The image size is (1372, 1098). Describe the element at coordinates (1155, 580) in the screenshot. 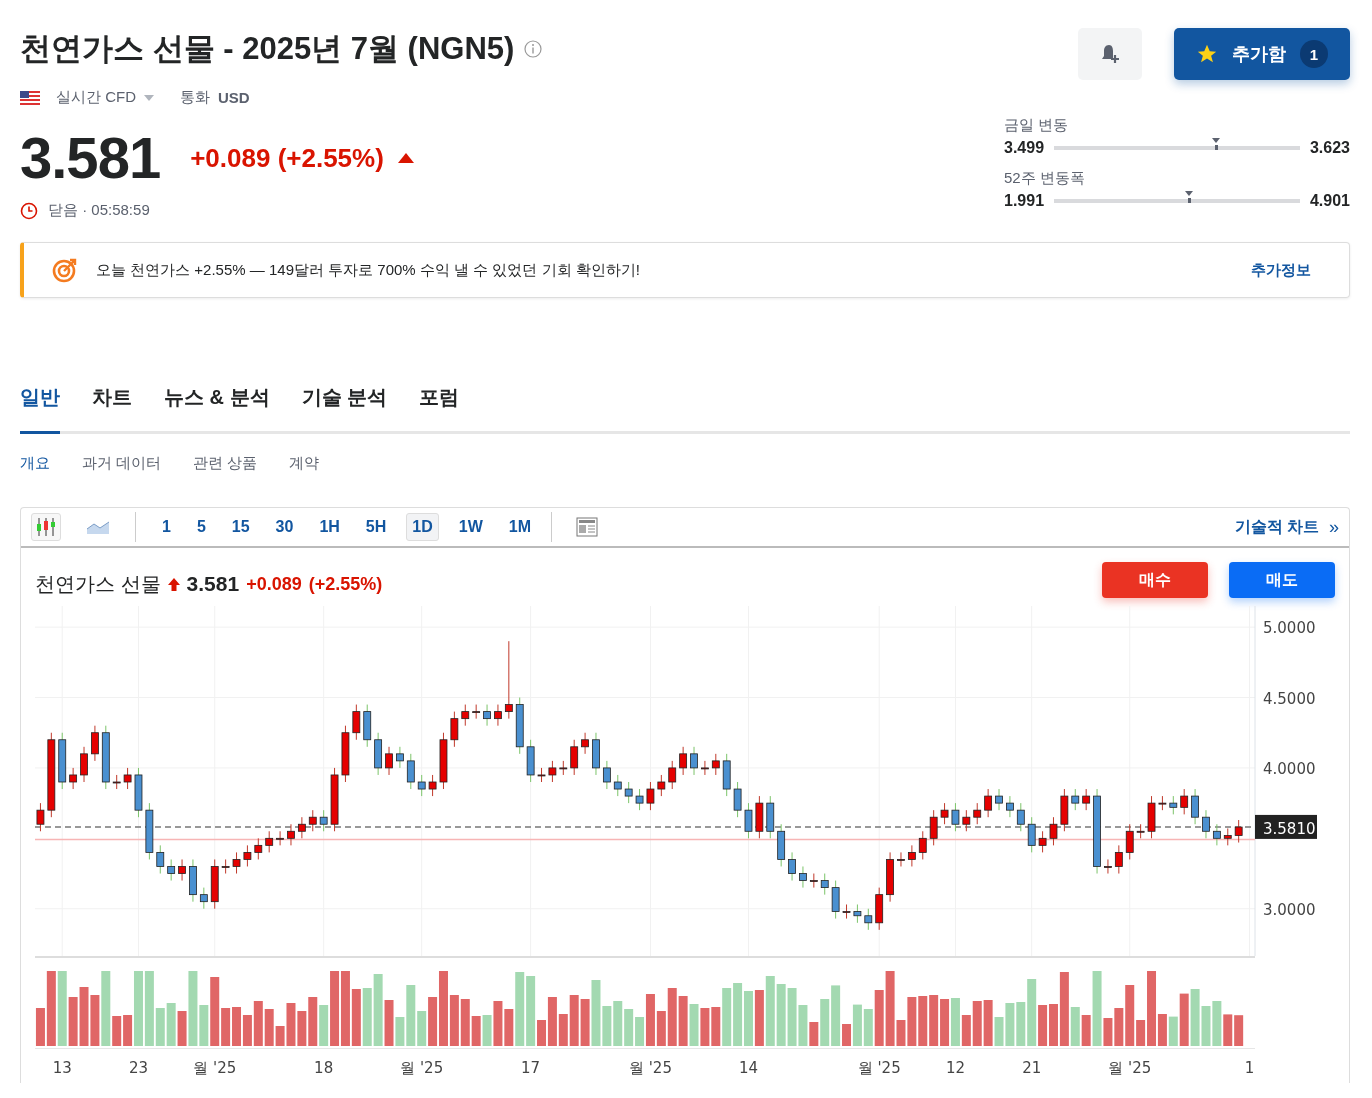

I see `buy-button: 매수` at that location.